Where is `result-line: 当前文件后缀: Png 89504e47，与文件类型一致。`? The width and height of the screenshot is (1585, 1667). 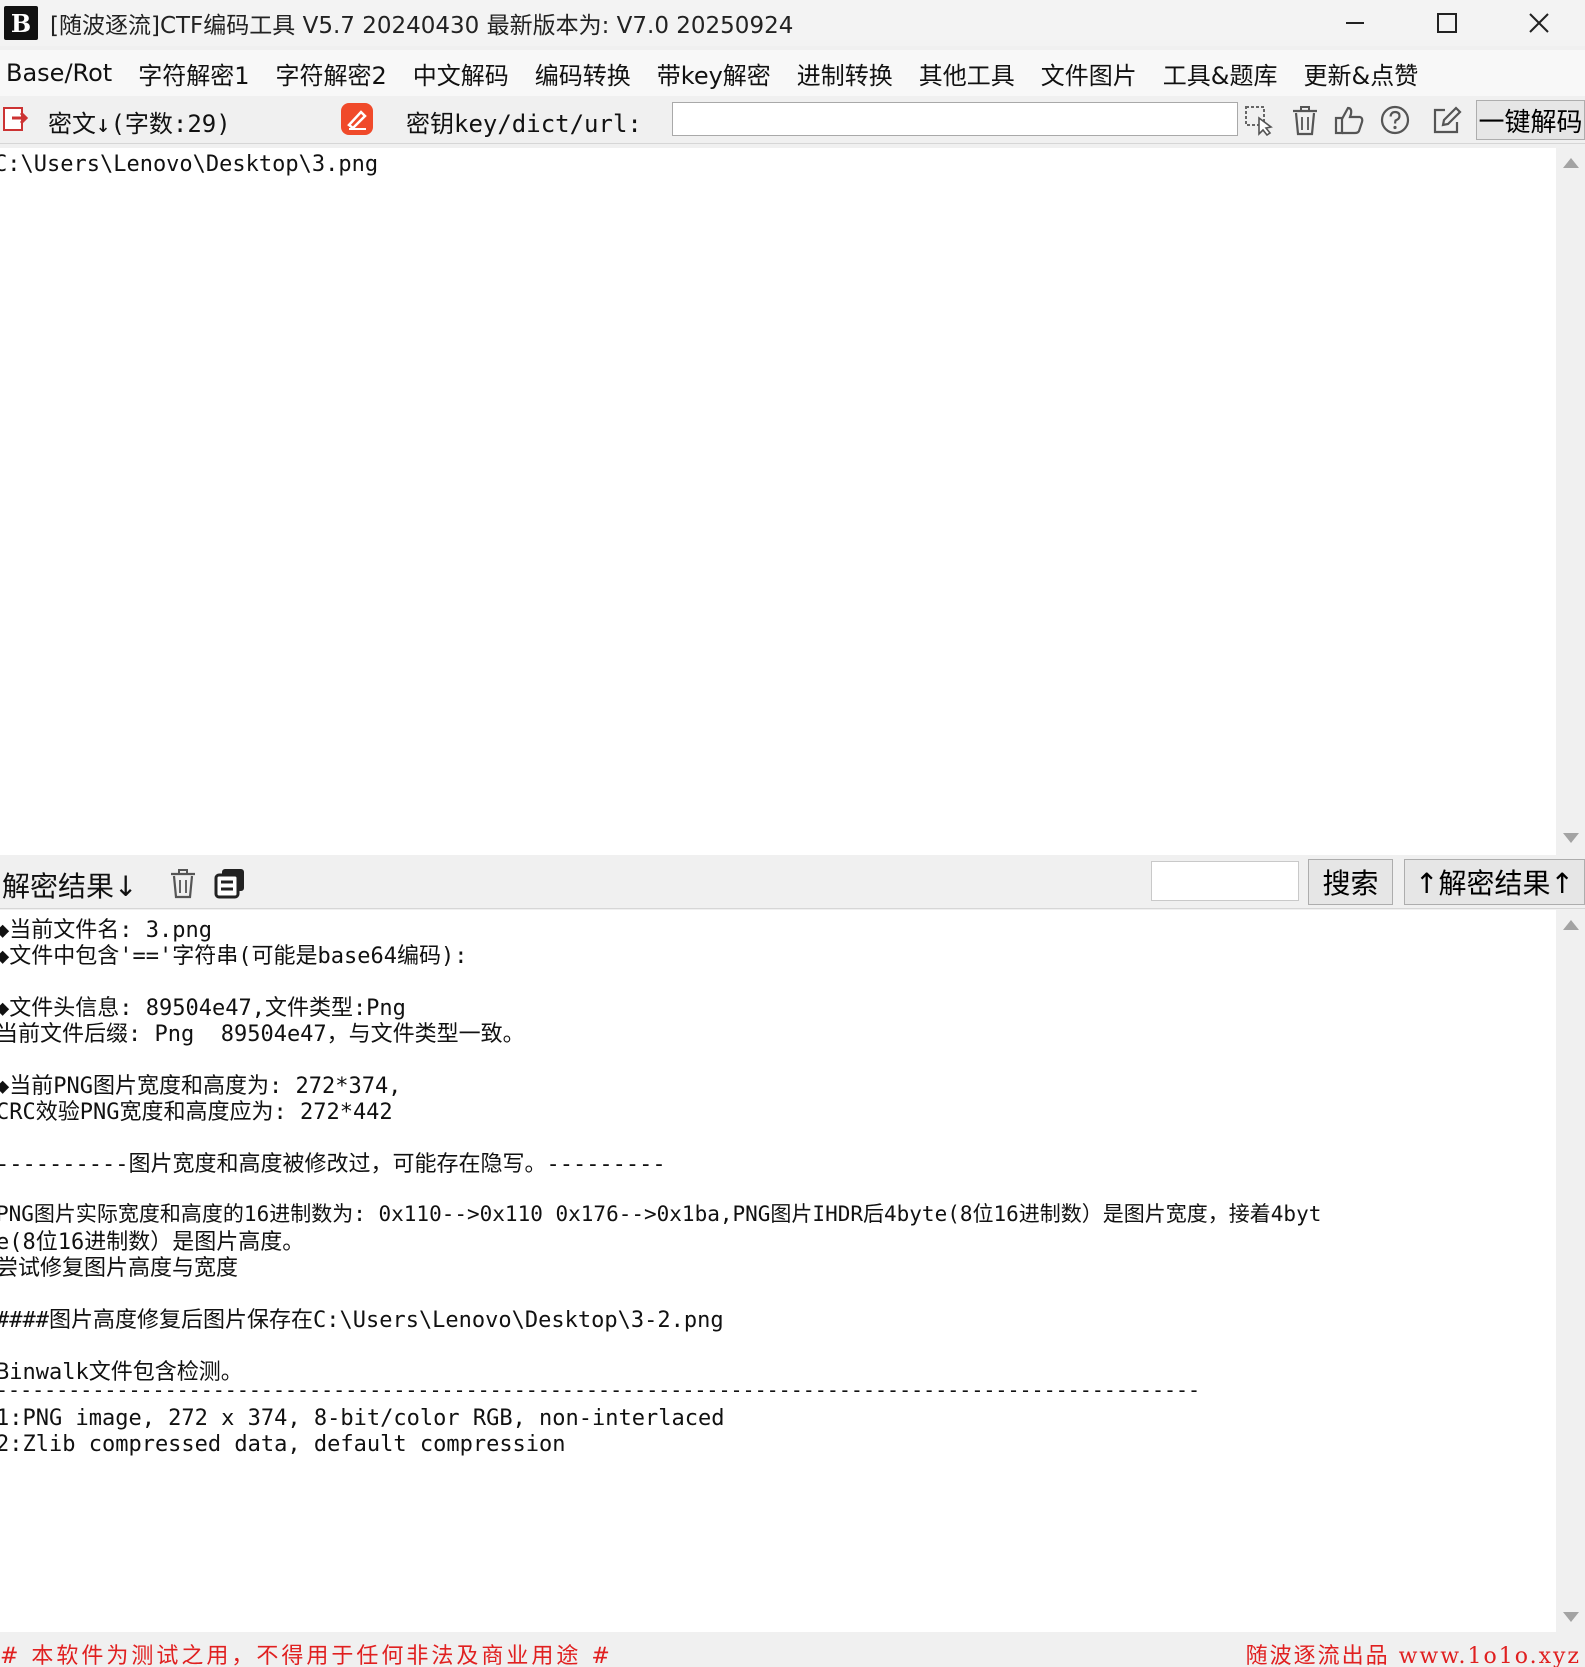 result-line: 当前文件后缀: Png 89504e47，与文件类型一致。 is located at coordinates (262, 1034).